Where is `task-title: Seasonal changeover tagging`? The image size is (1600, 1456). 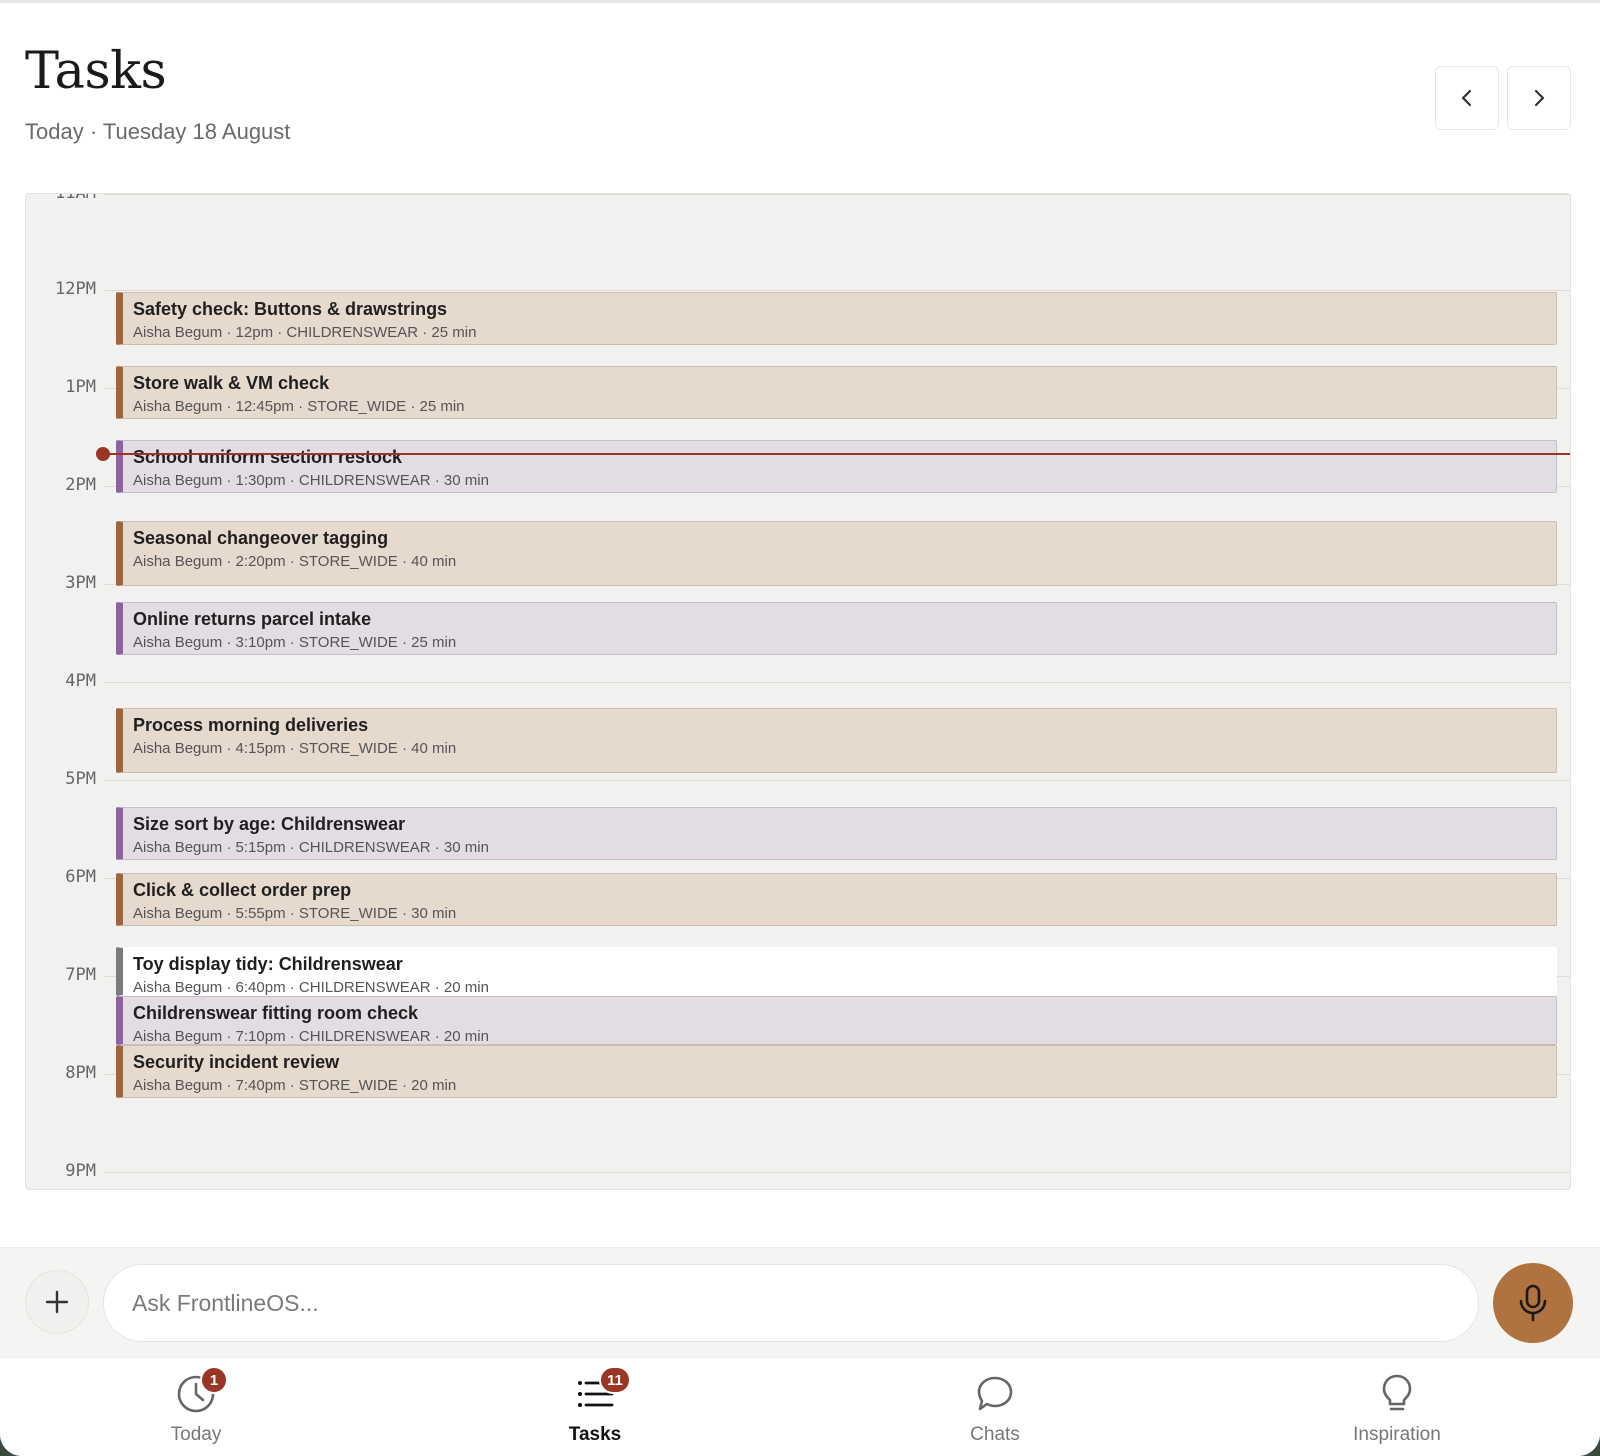
task-title: Seasonal changeover tagging is located at coordinates (261, 538).